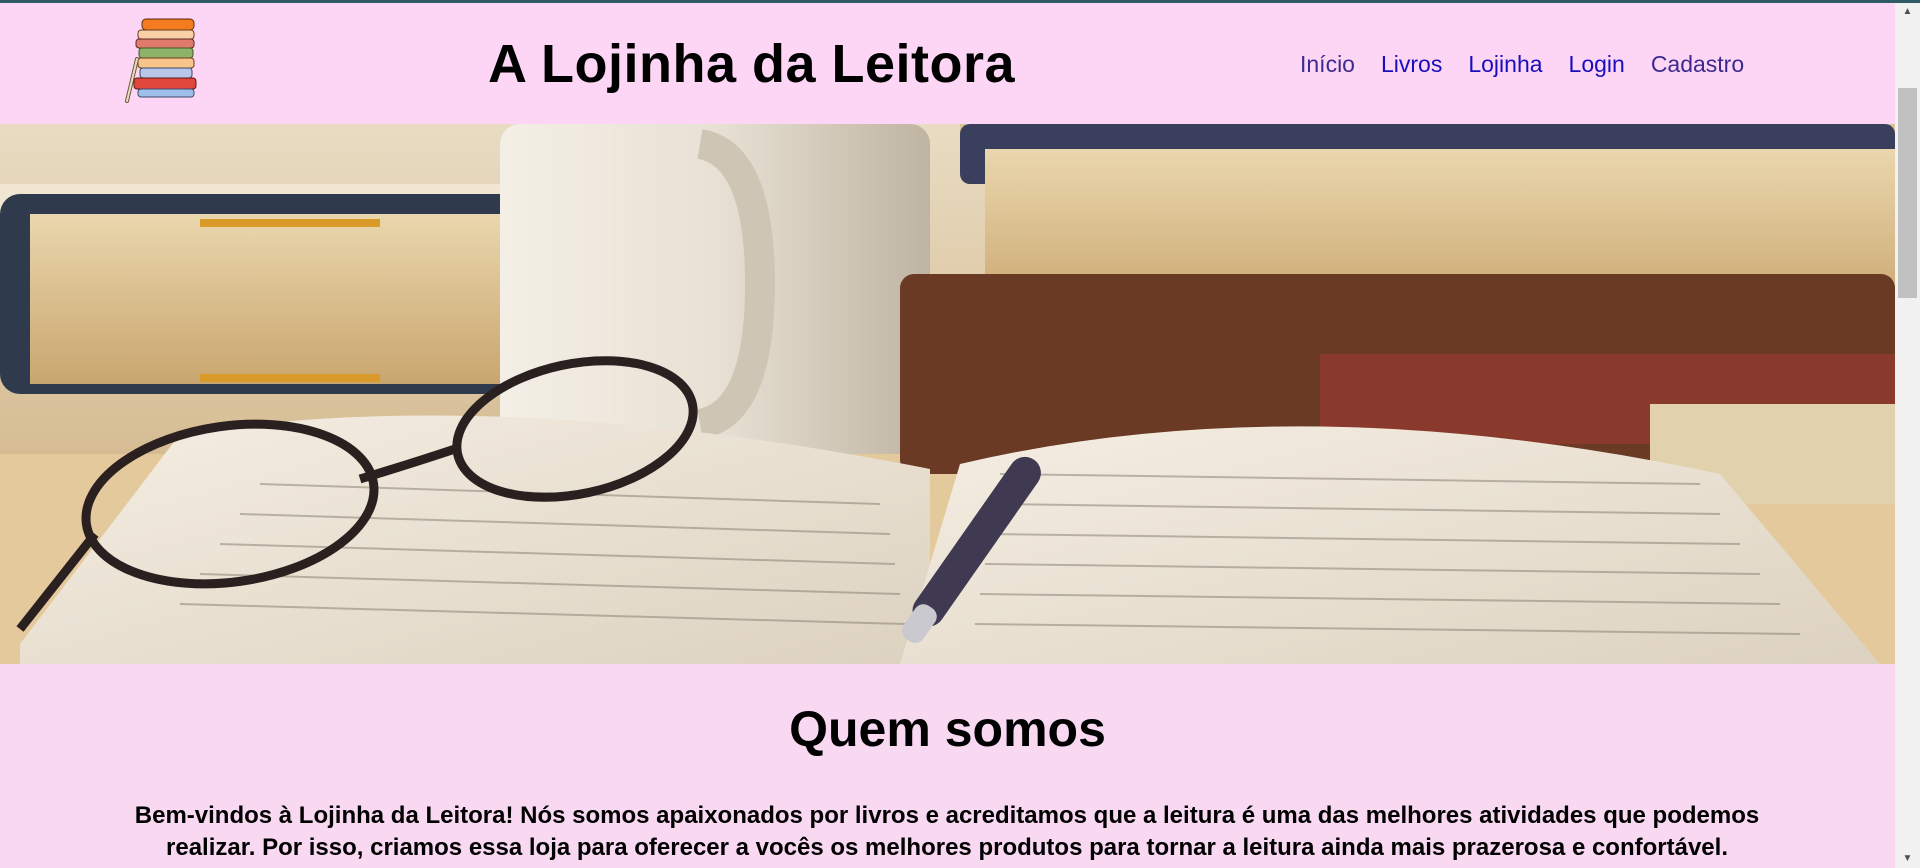  What do you see at coordinates (157, 62) in the screenshot?
I see `book-stack-icon` at bounding box center [157, 62].